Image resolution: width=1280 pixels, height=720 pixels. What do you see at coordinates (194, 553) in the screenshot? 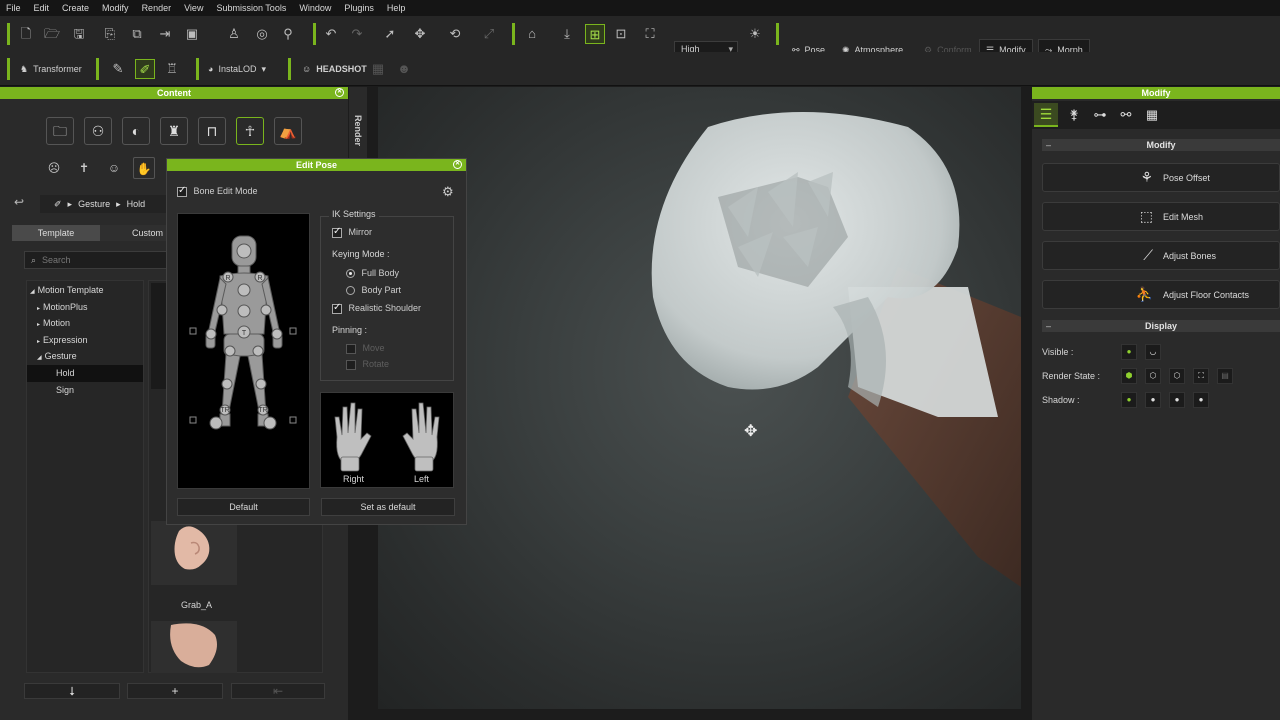
I see `thumbnail-grab-a` at bounding box center [194, 553].